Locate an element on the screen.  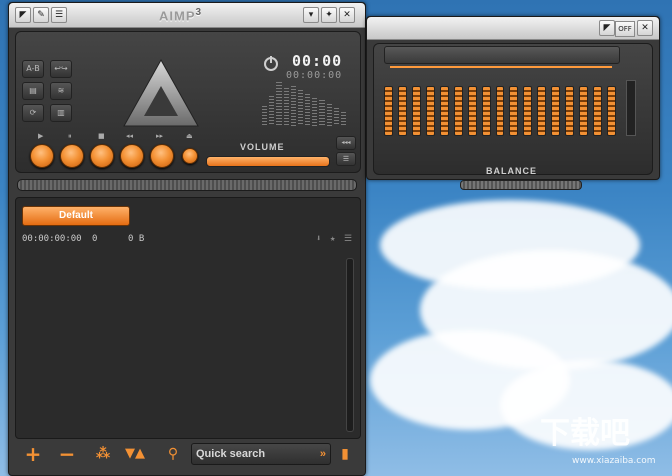
play-label: ▶ is located at coordinates (41, 136).